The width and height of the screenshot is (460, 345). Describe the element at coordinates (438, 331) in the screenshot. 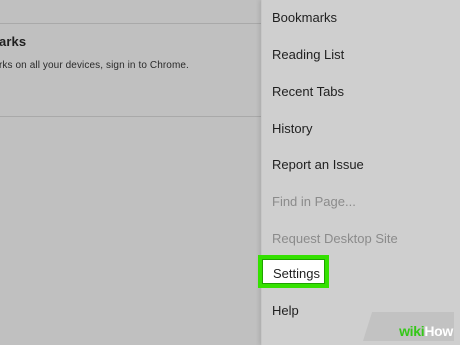

I see `watermark-how: How` at that location.